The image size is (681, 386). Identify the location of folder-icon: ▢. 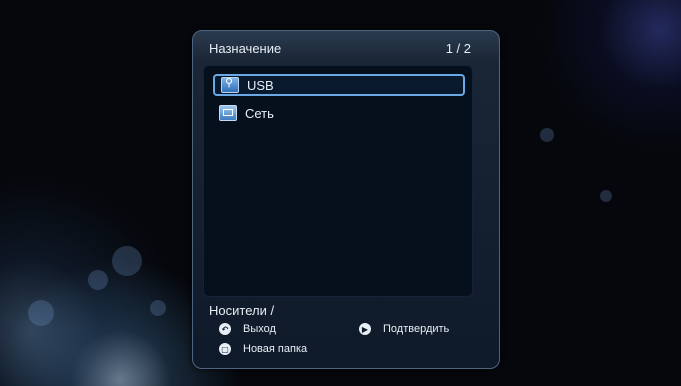
(225, 349).